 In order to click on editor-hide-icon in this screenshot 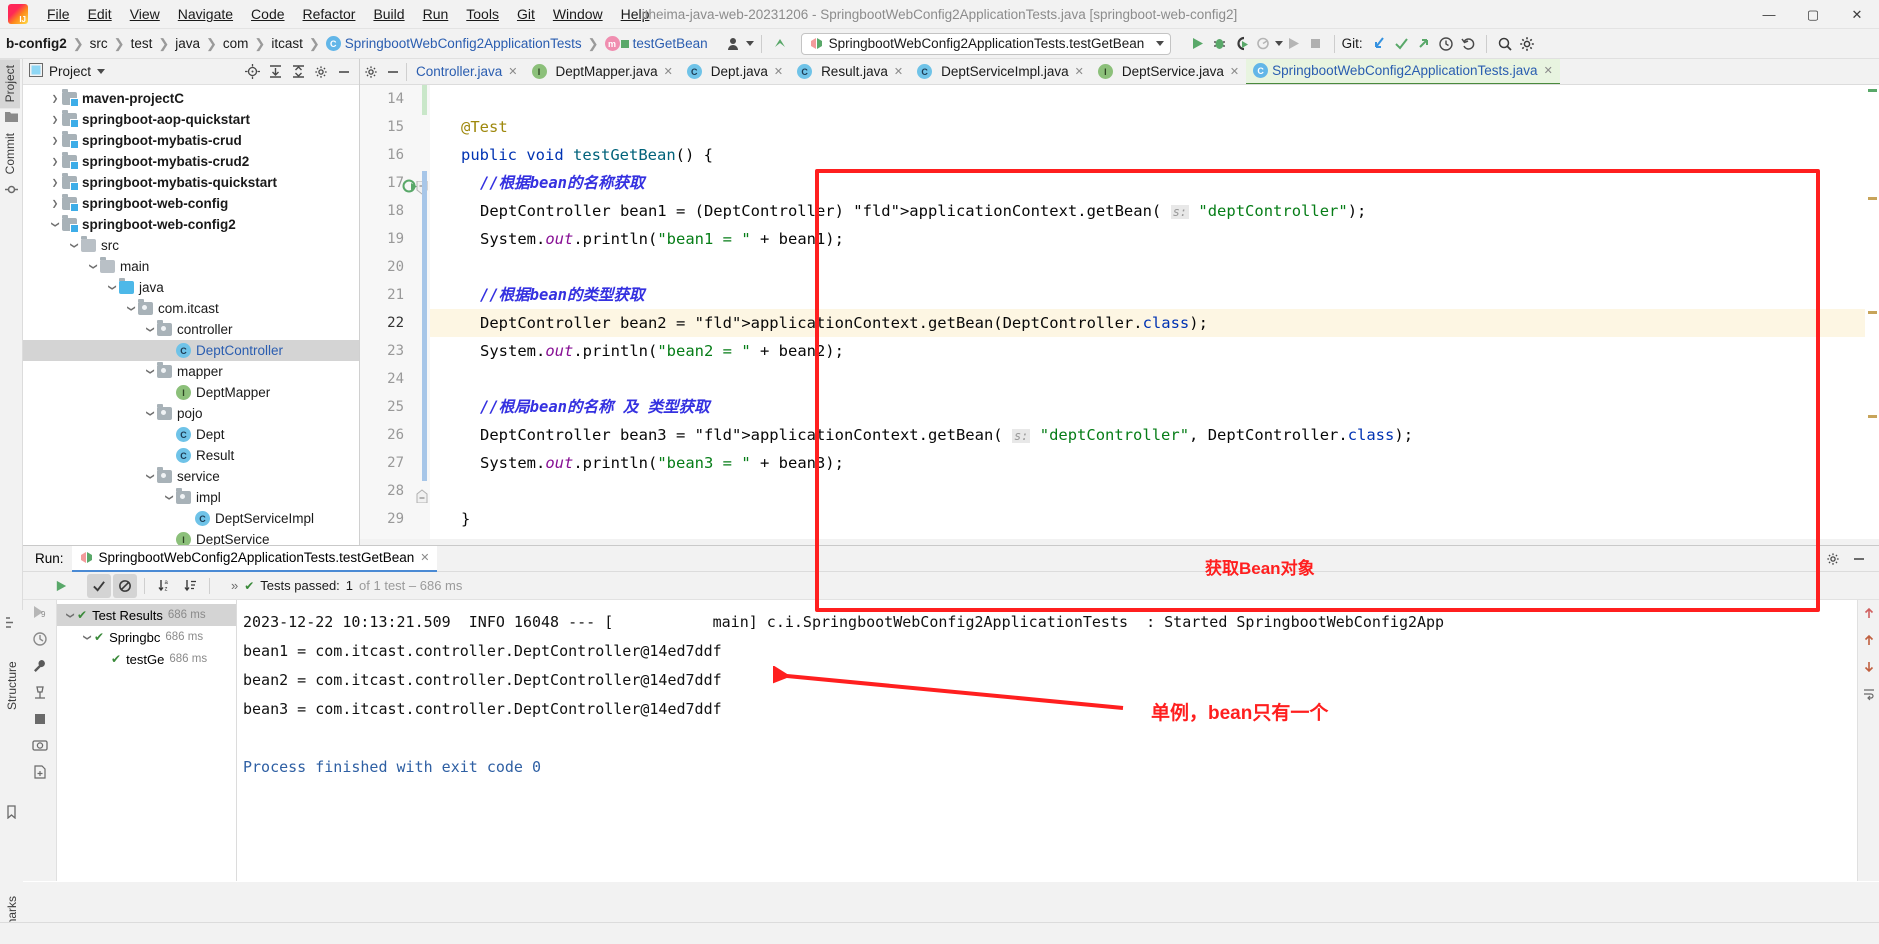, I will do `click(393, 72)`.